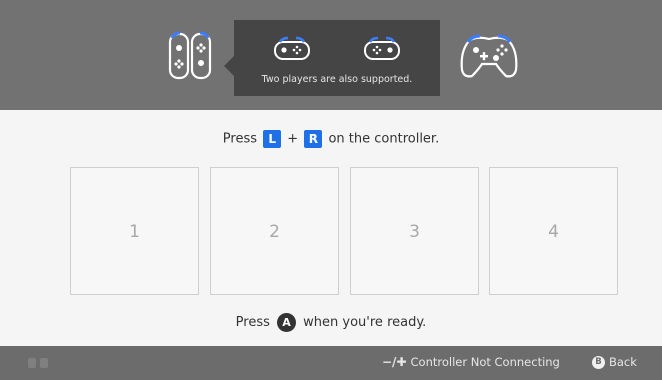 The image size is (662, 380). I want to click on player-slot-number: 4, so click(553, 232).